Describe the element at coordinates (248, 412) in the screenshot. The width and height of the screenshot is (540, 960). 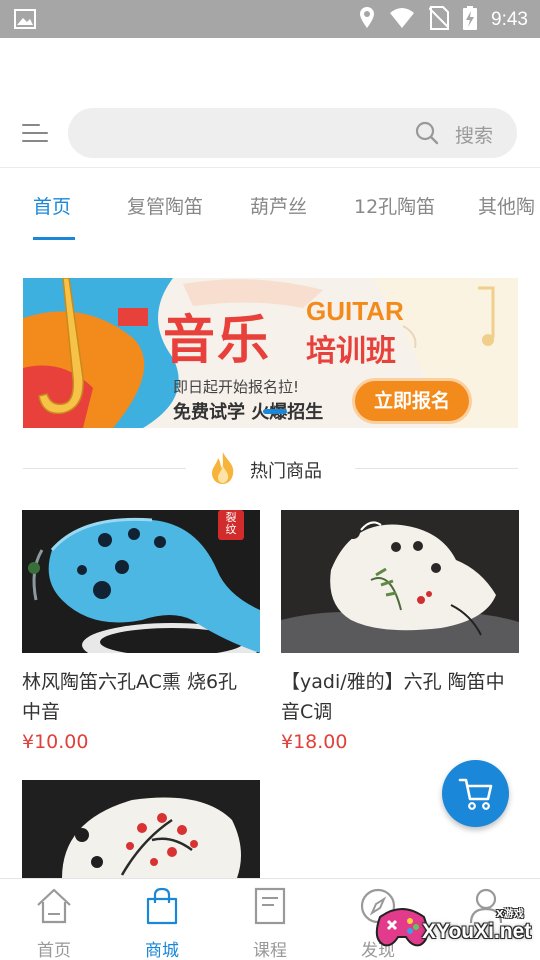
I see `banner-line2: 免费试学 火爆招生` at that location.